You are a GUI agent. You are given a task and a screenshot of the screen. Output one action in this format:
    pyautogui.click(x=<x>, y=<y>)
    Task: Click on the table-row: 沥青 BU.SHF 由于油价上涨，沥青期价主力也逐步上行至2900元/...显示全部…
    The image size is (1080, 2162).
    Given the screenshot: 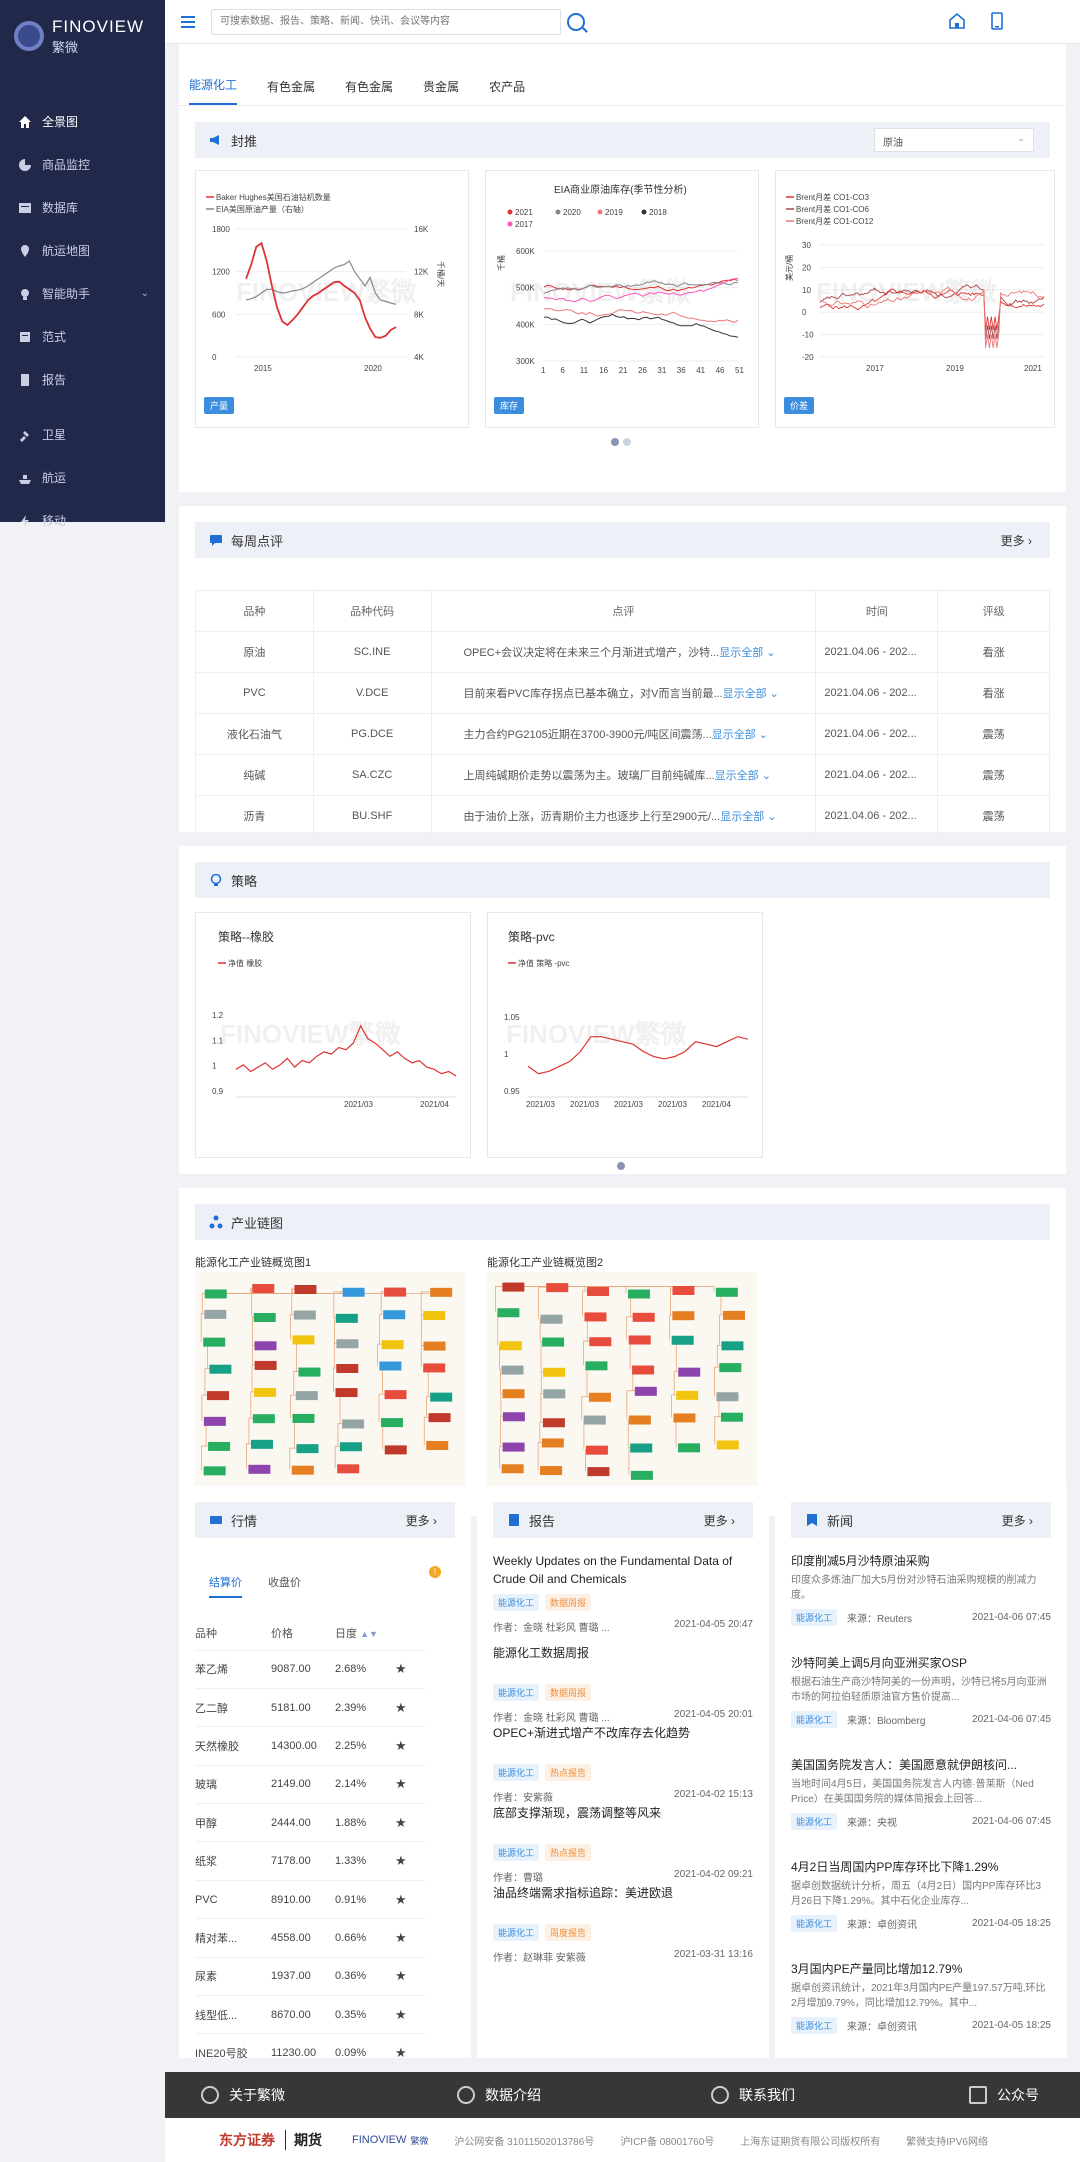 What is the action you would take?
    pyautogui.click(x=622, y=816)
    